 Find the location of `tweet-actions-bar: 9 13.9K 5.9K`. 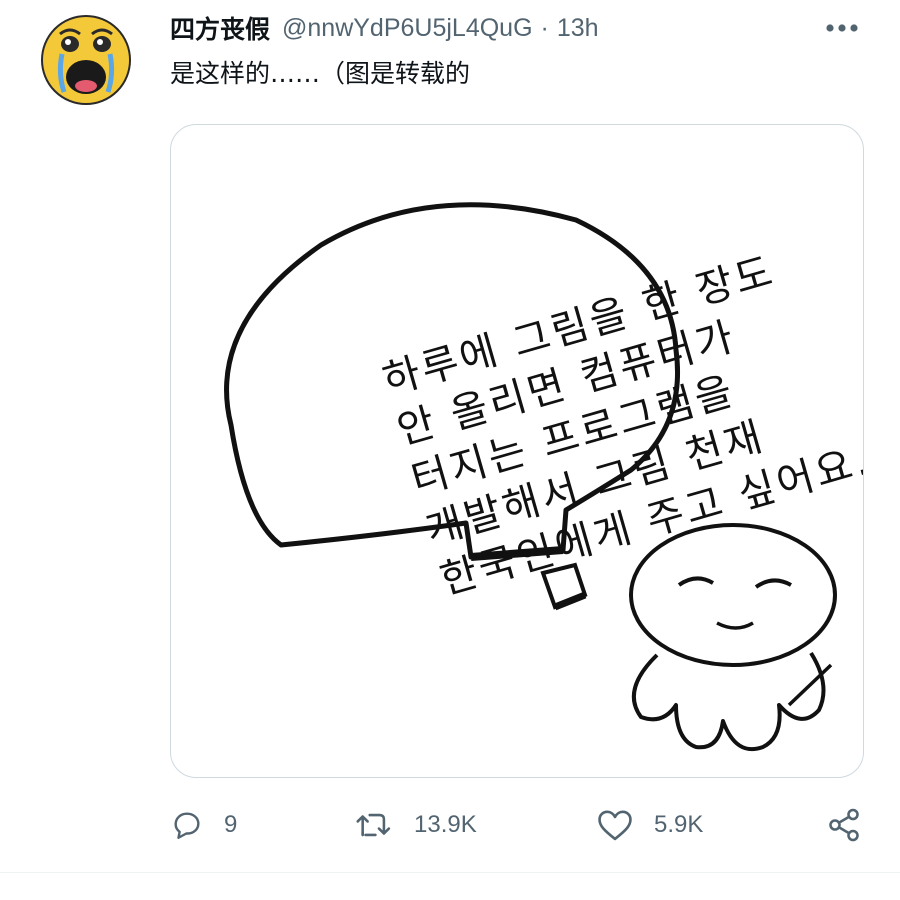

tweet-actions-bar: 9 13.9K 5.9K is located at coordinates (520, 825).